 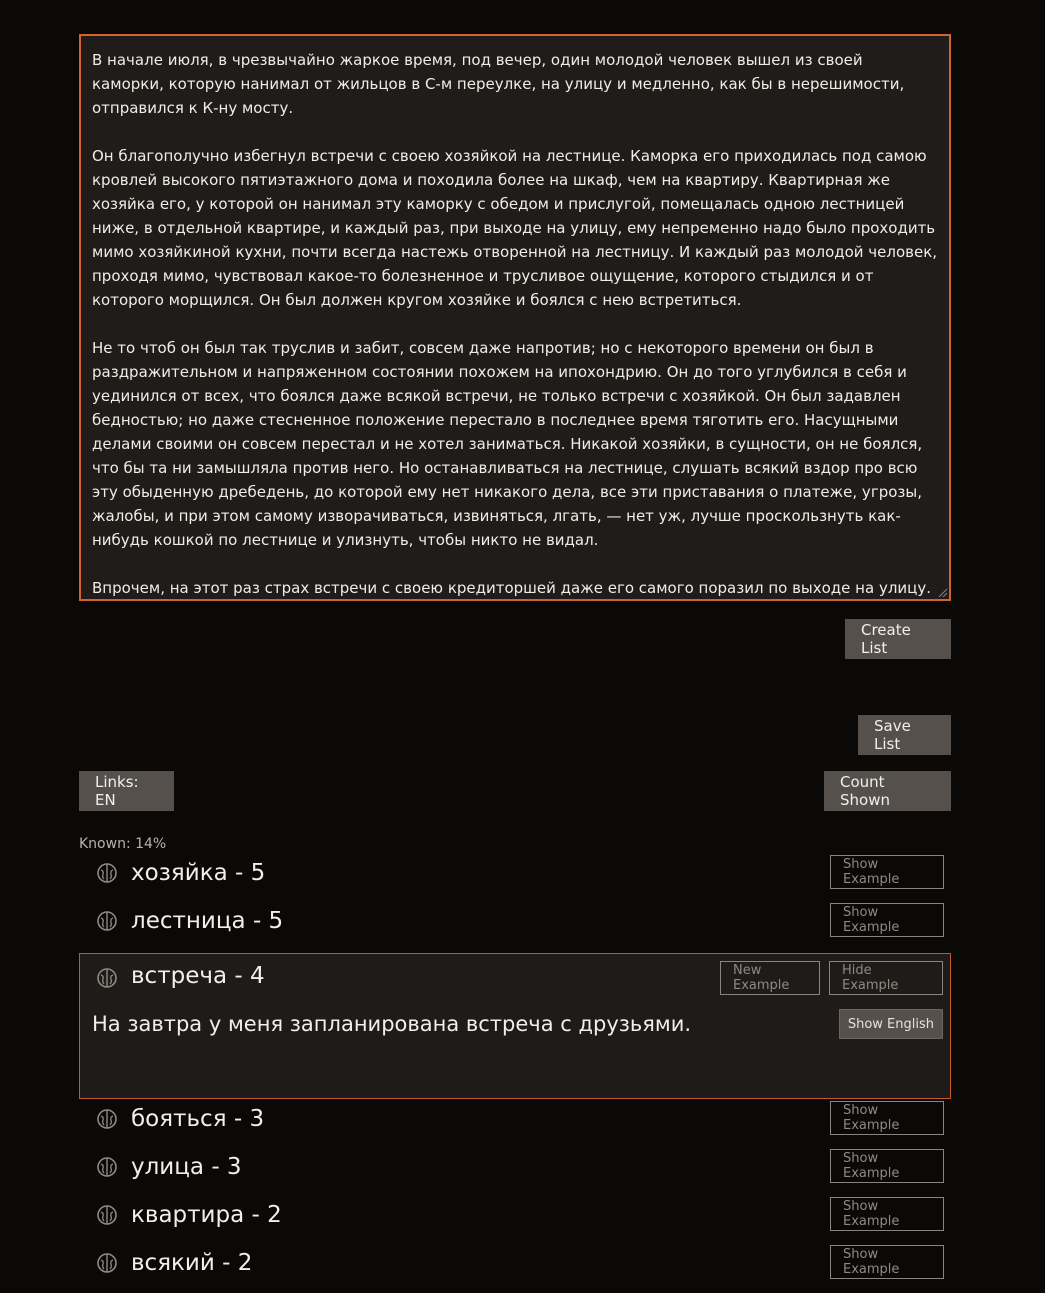 What do you see at coordinates (123, 844) in the screenshot?
I see `known-percentage: Known: 14%` at bounding box center [123, 844].